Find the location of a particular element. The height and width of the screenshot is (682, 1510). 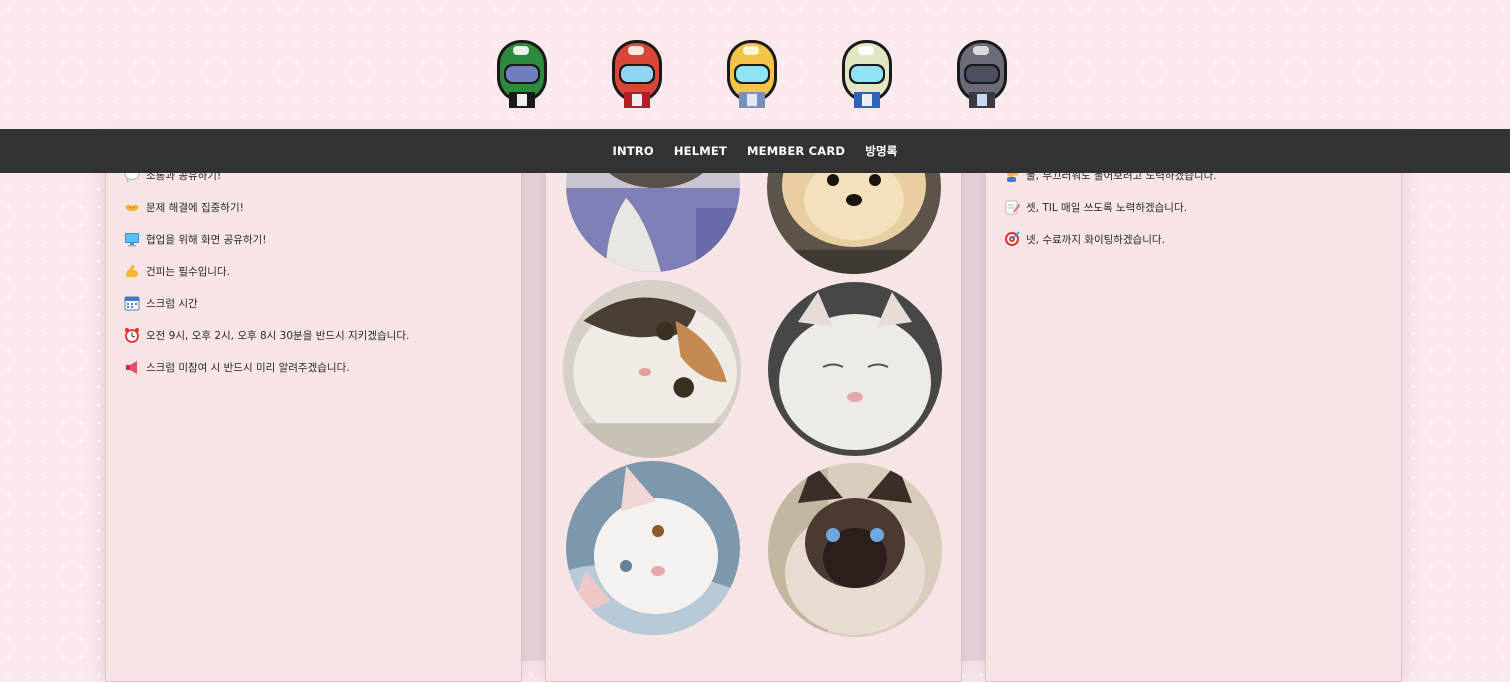

list-item-text: 협업을 위해 화면 공유하기! is located at coordinates (206, 239).